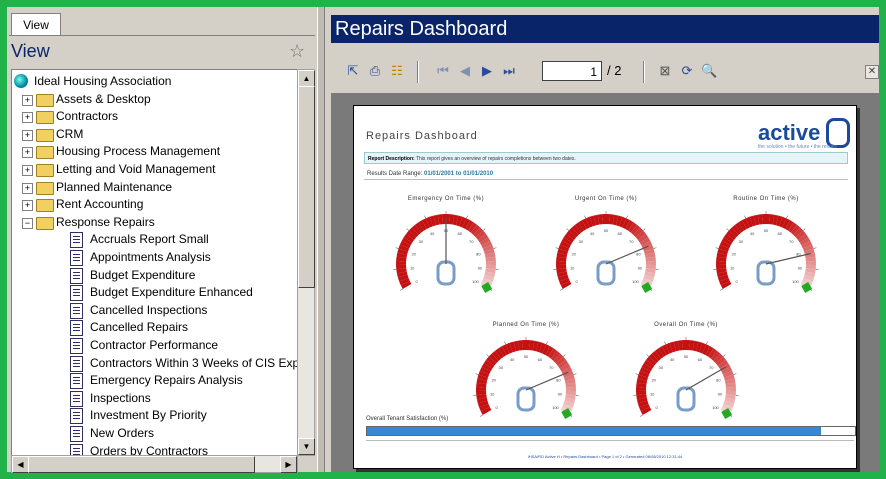 The width and height of the screenshot is (886, 479). I want to click on scroll-down-icon: ▼, so click(306, 446).